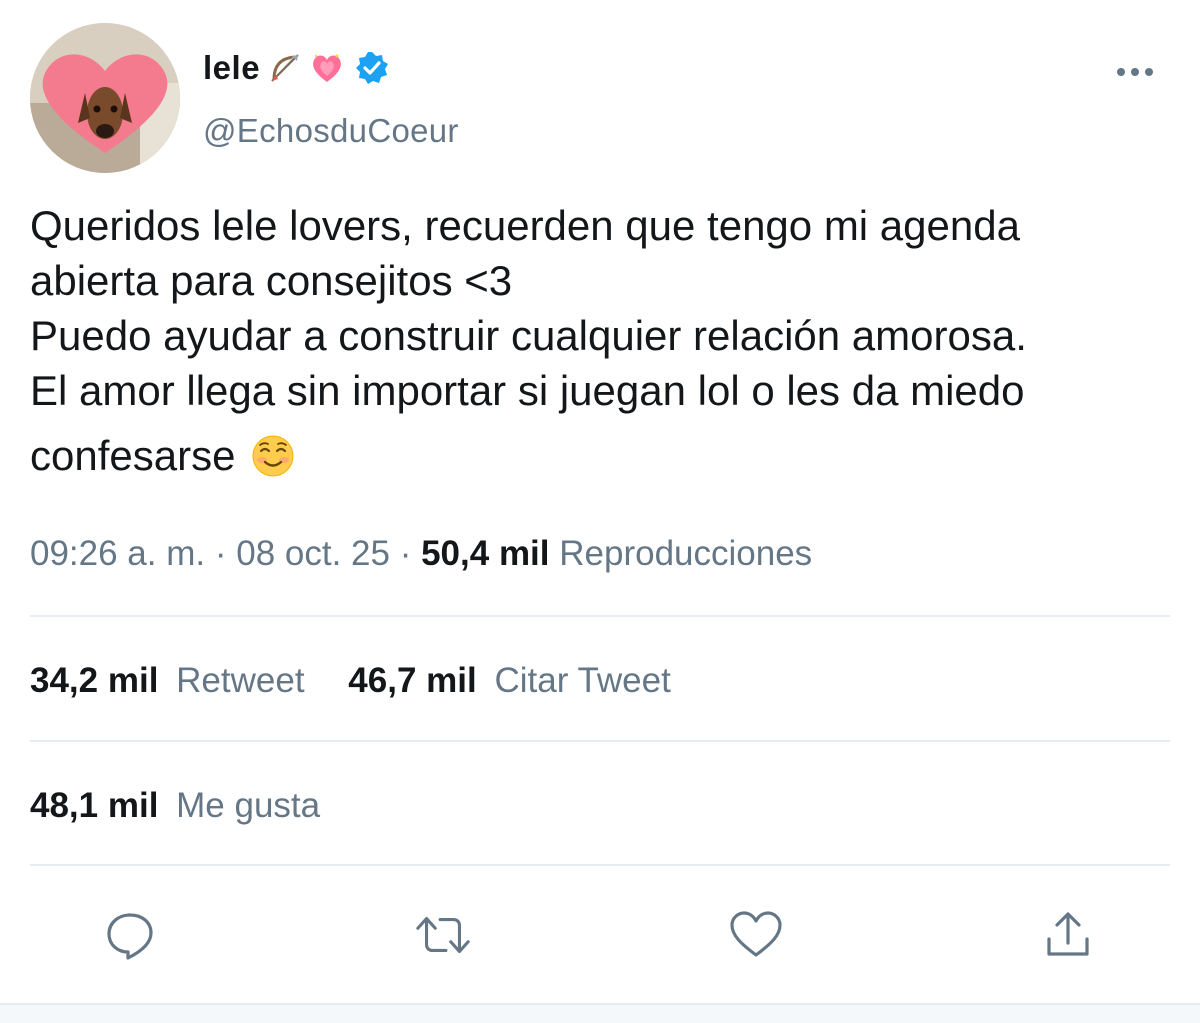 The height and width of the screenshot is (1023, 1200). I want to click on verified-badge-icon, so click(372, 68).